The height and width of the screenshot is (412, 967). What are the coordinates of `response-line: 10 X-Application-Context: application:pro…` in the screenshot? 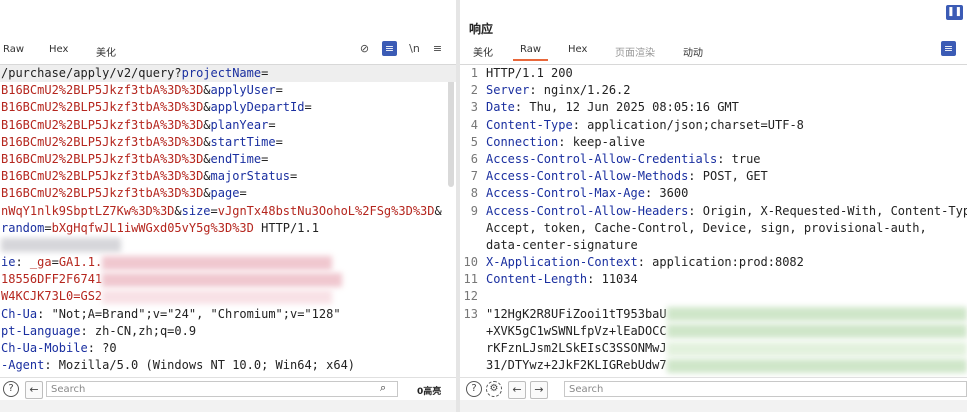 It's located at (713, 262).